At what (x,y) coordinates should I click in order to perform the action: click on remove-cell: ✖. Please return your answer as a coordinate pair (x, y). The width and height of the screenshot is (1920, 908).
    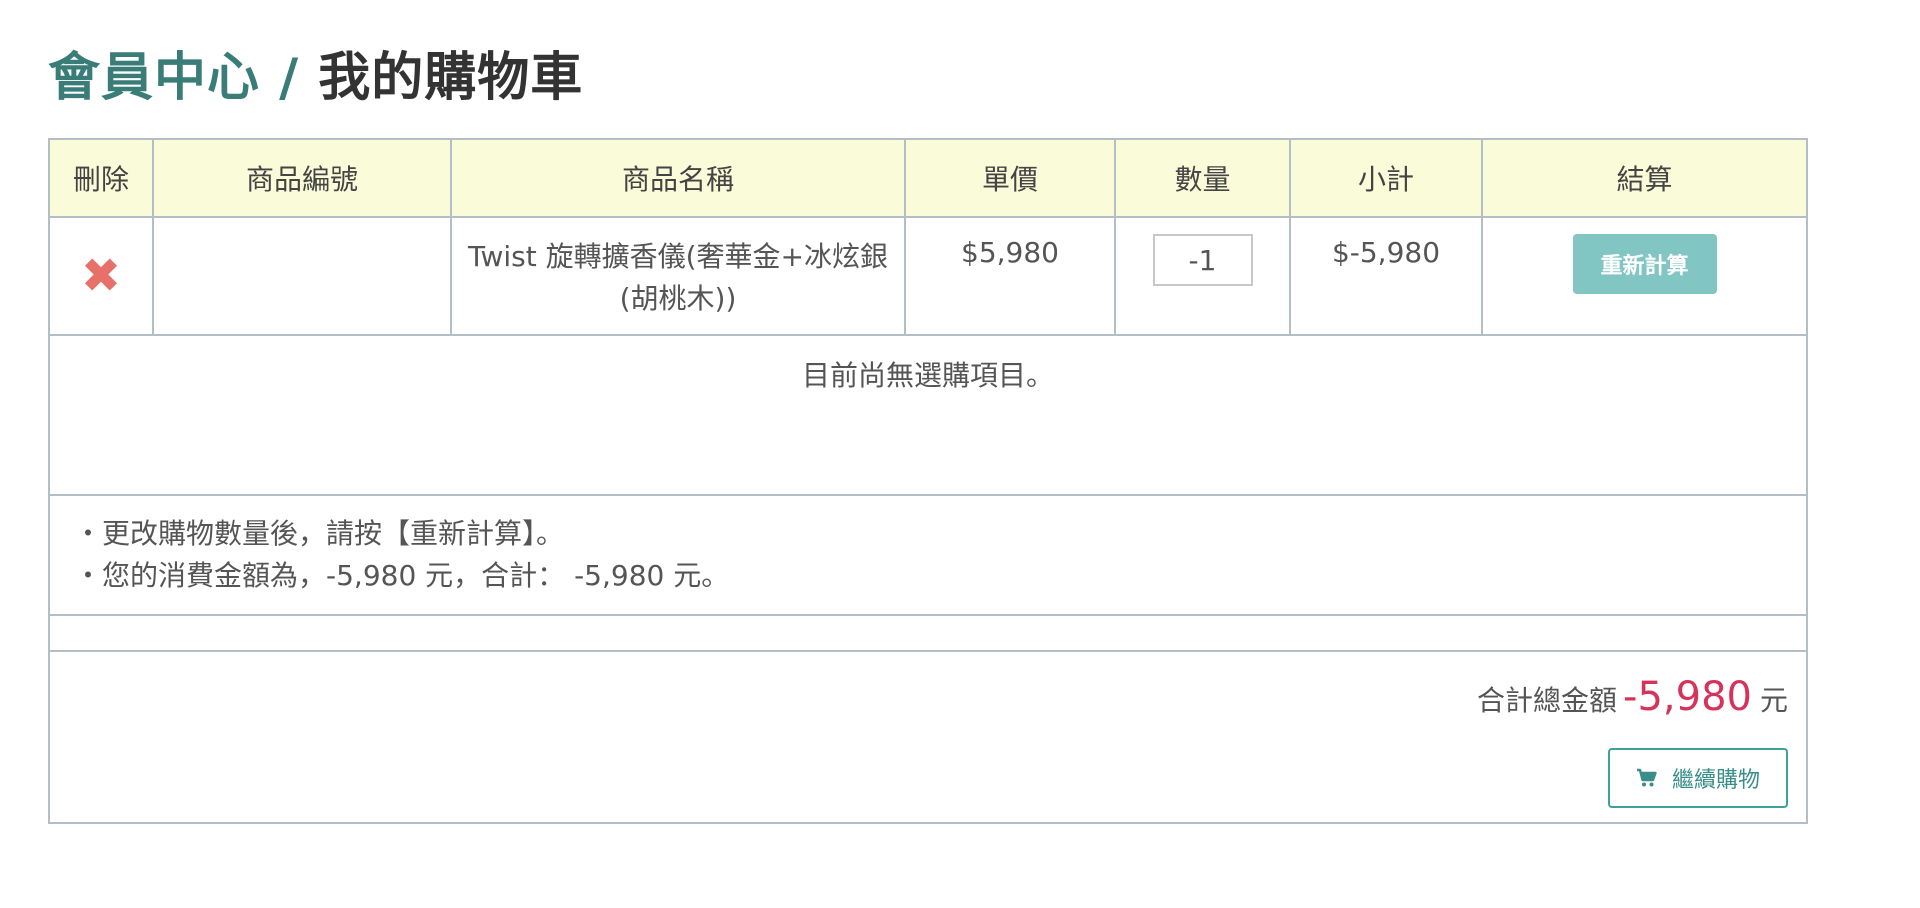
    Looking at the image, I should click on (101, 276).